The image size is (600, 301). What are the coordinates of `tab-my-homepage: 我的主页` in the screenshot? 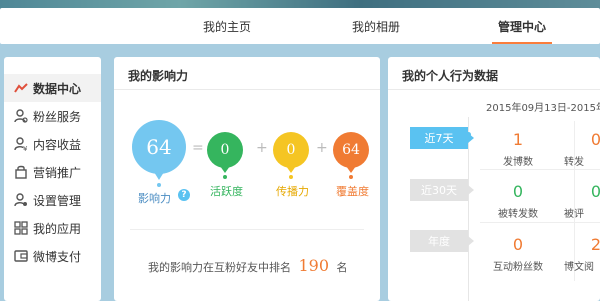 It's located at (227, 31).